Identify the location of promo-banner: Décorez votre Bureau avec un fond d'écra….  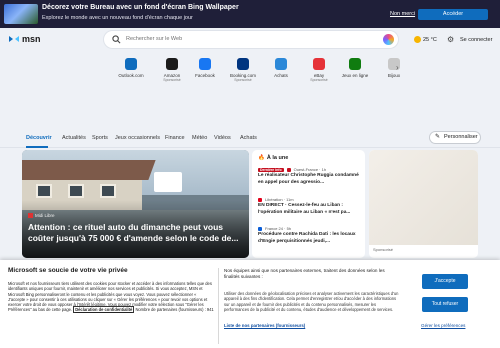
(250, 14).